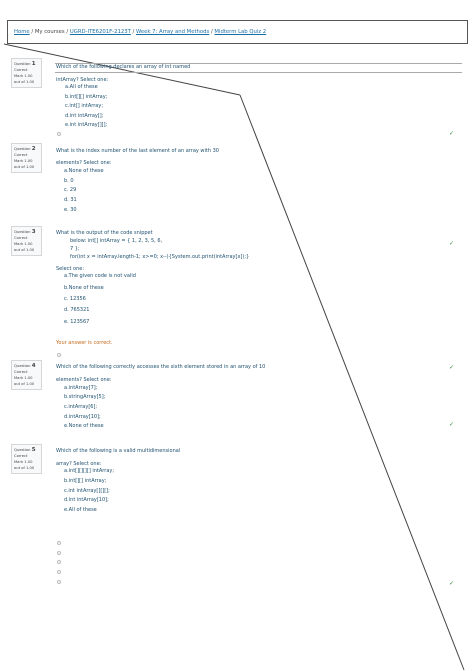 The image size is (474, 671). What do you see at coordinates (33, 450) in the screenshot?
I see `question-number: 5` at bounding box center [33, 450].